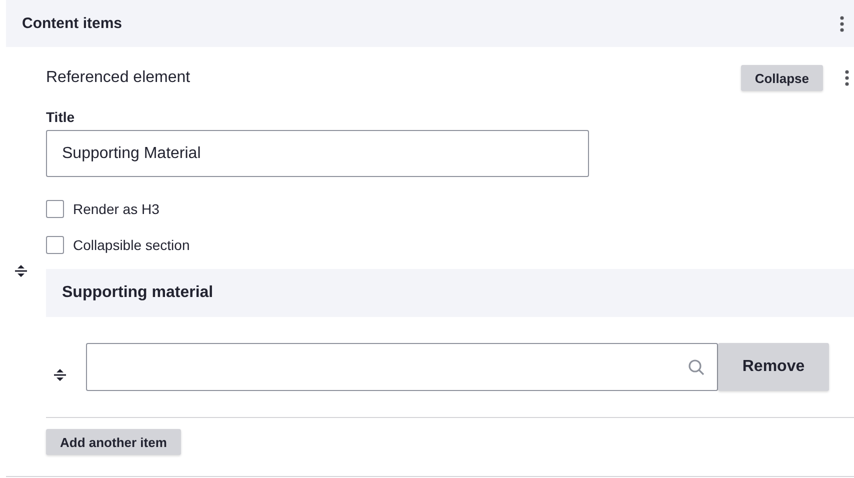  I want to click on checkbox-label: Render as H3, so click(116, 209).